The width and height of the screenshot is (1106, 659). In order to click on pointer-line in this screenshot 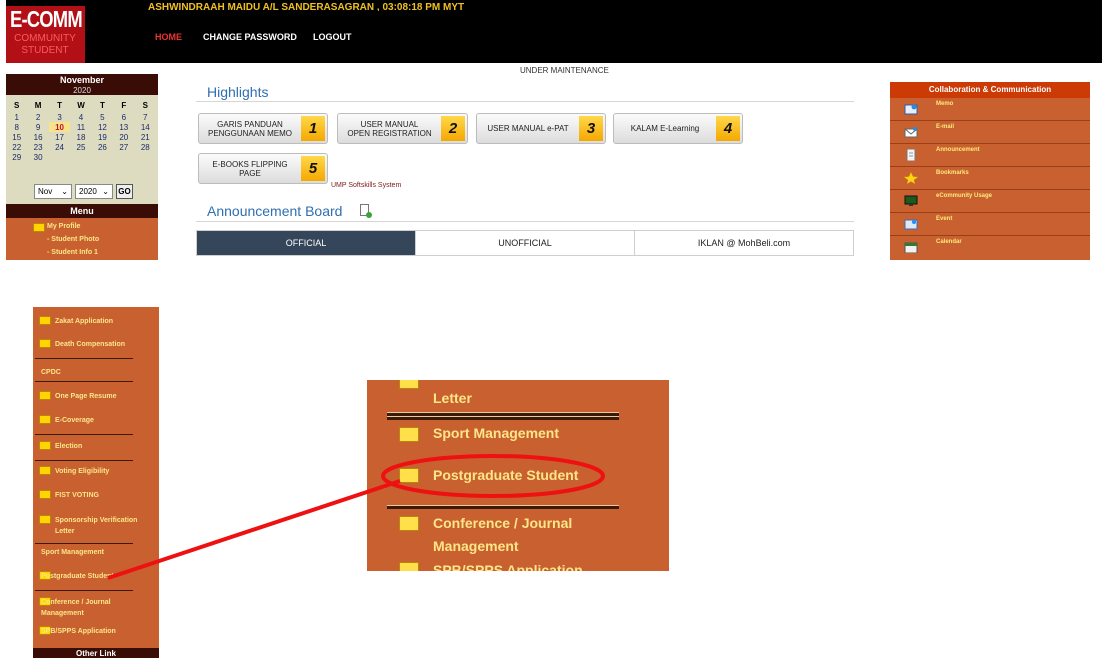, I will do `click(254, 529)`.